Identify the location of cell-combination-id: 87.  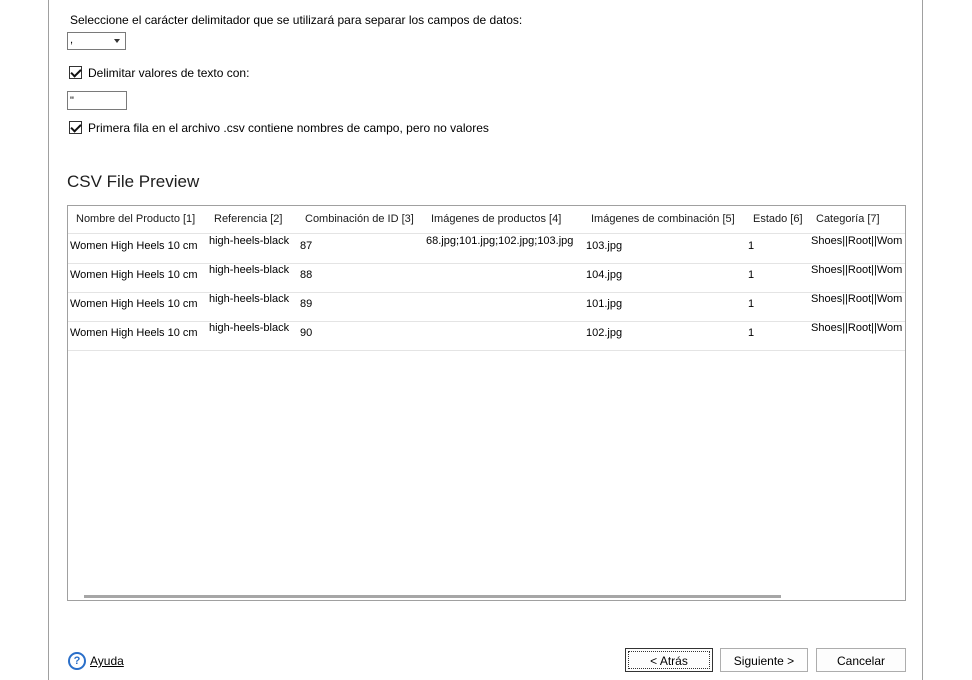
(306, 246).